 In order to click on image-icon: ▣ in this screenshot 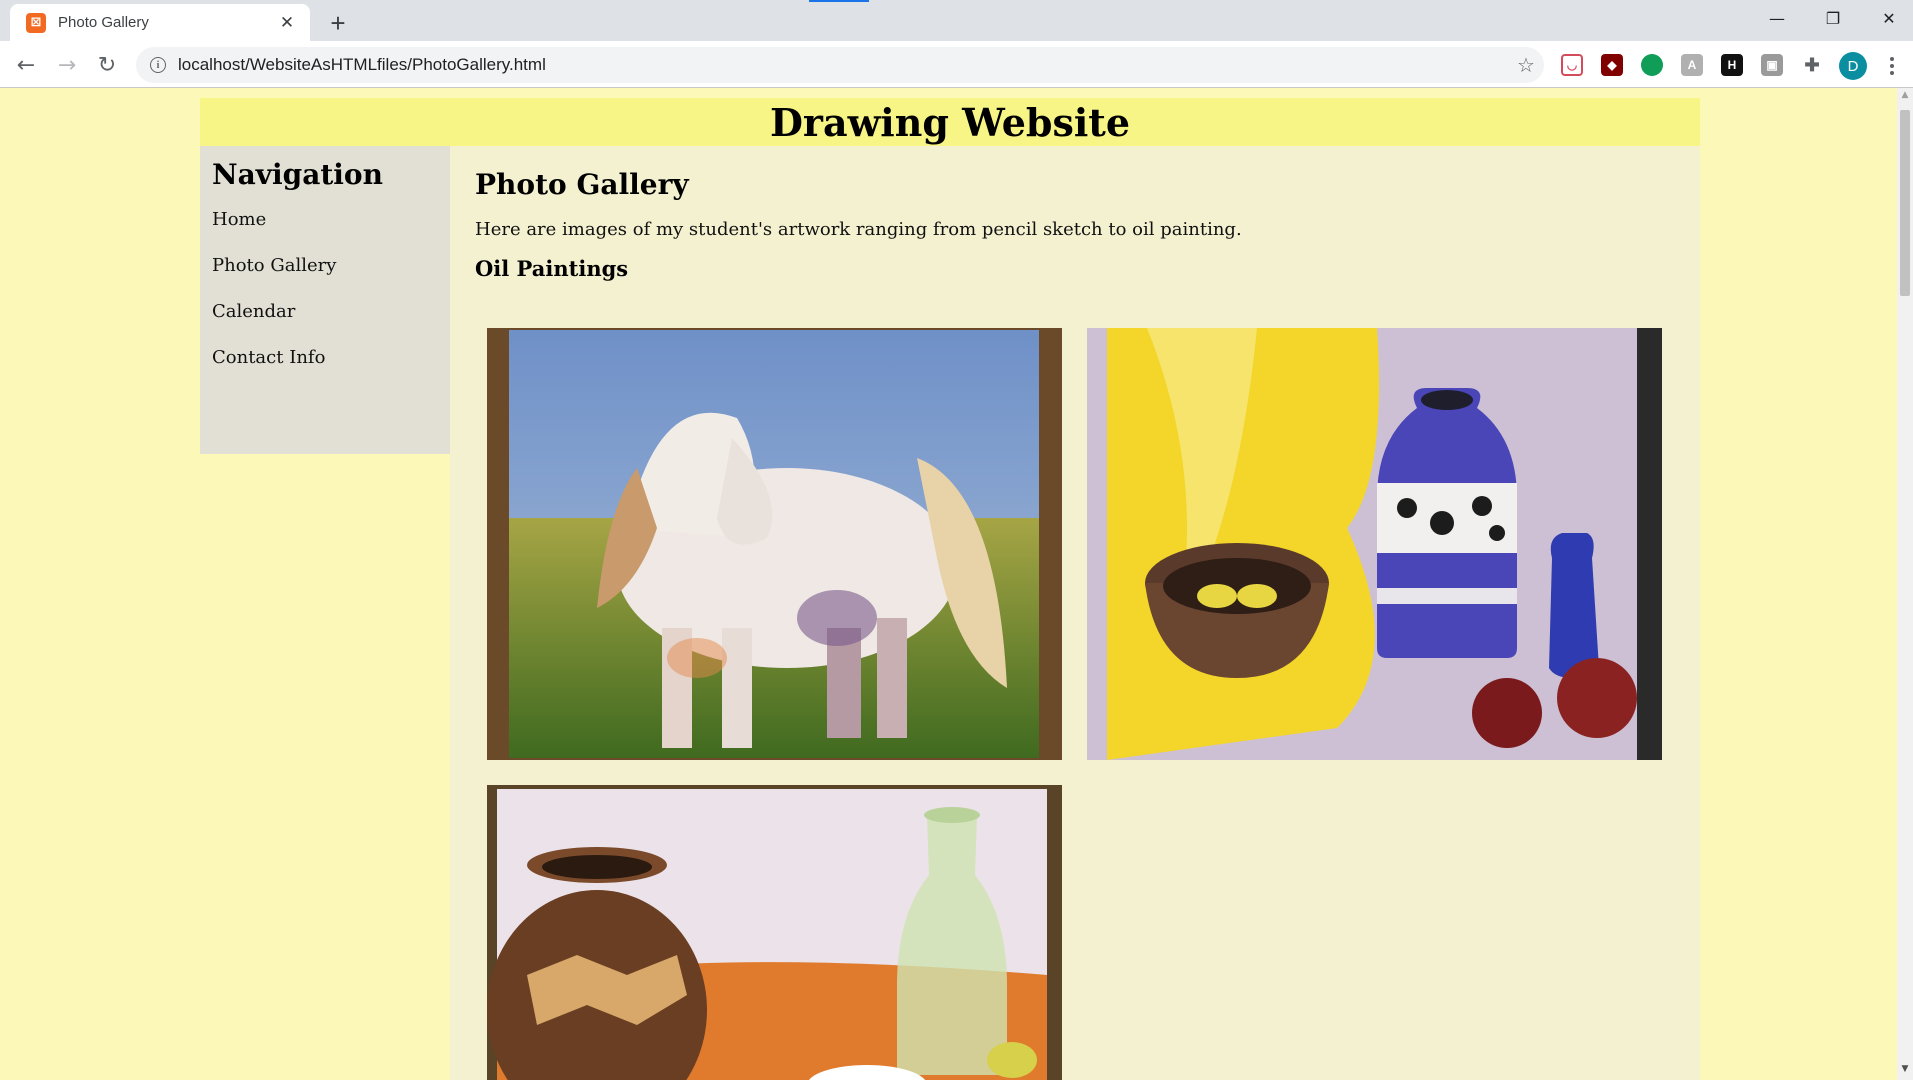, I will do `click(1772, 65)`.